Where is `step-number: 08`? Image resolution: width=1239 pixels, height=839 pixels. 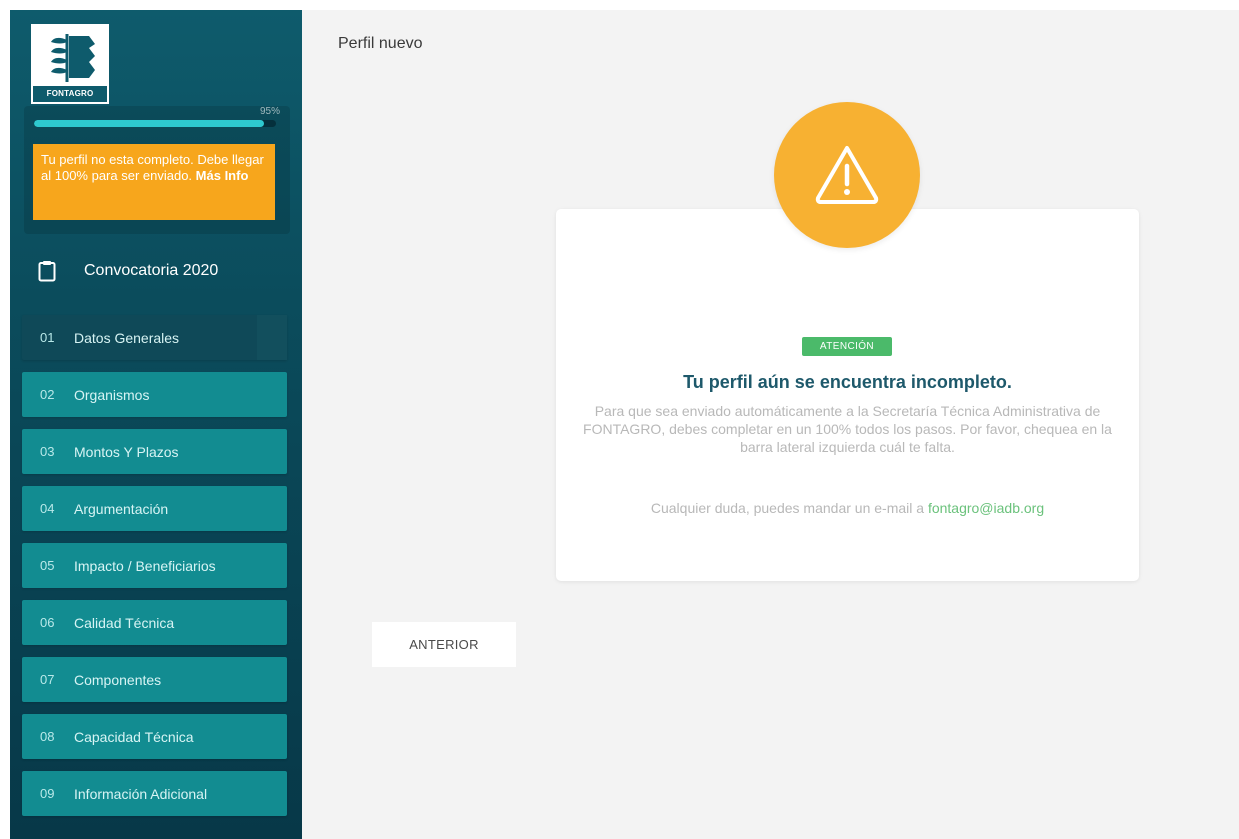 step-number: 08 is located at coordinates (47, 736).